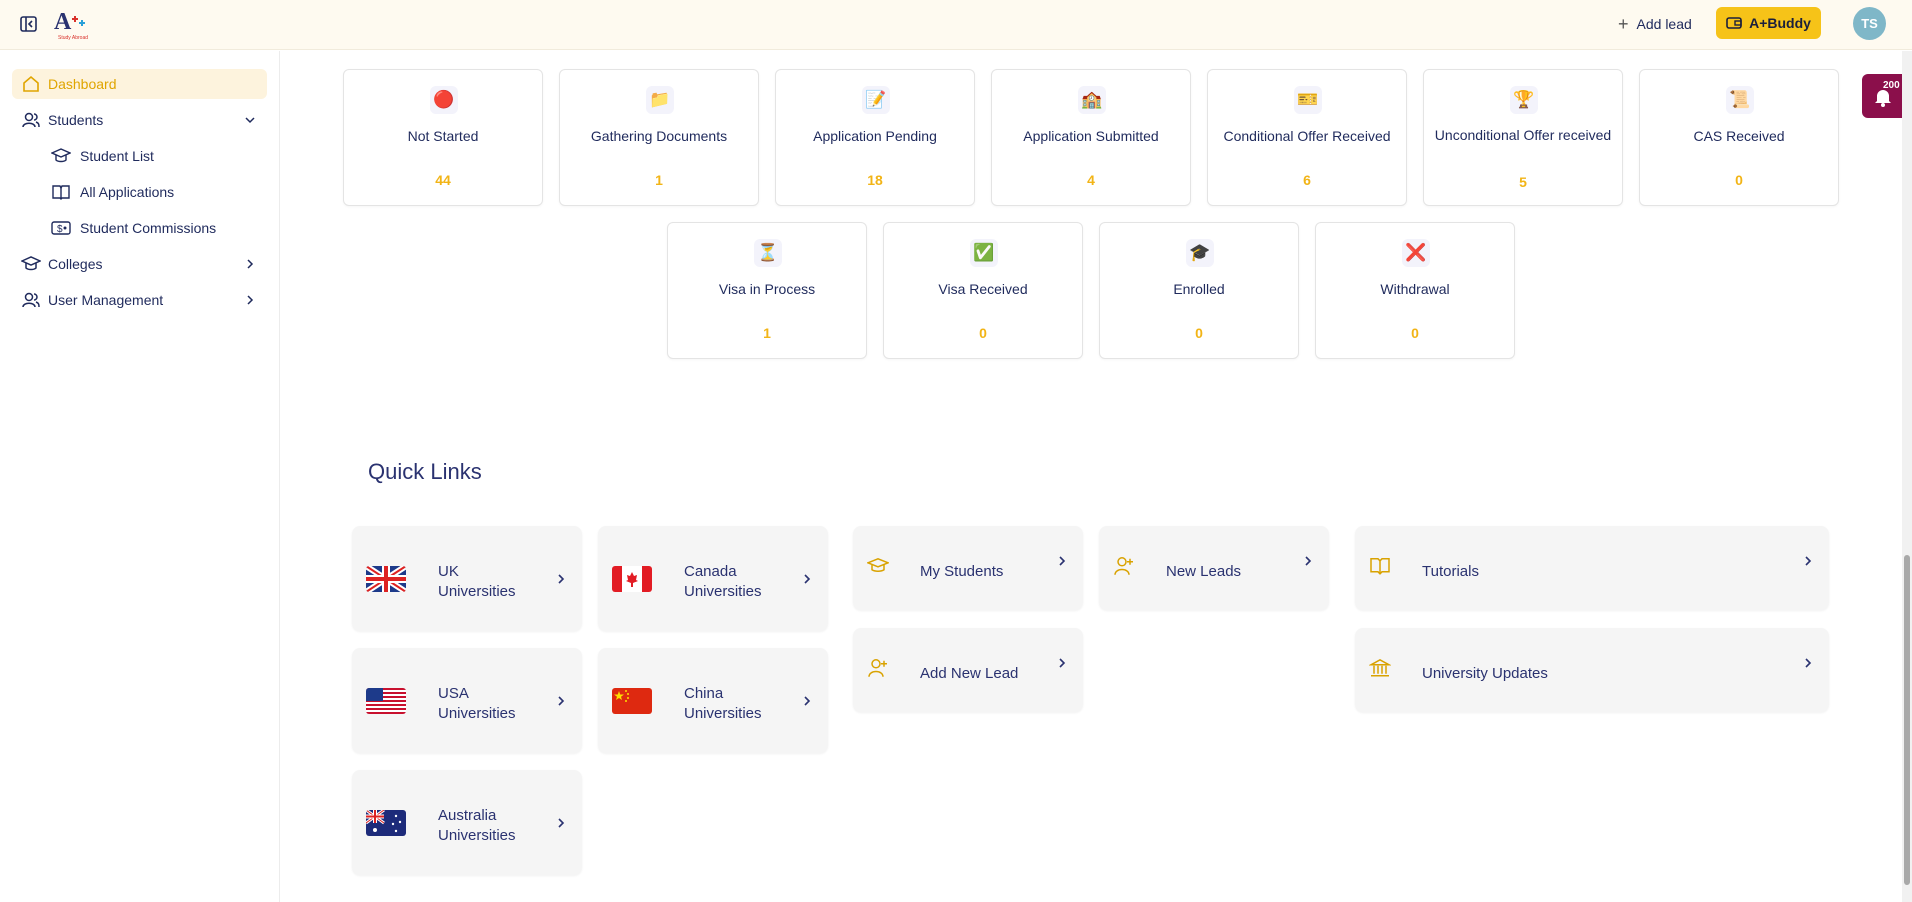 The height and width of the screenshot is (902, 1912). What do you see at coordinates (63, 22) in the screenshot?
I see `svg-text: A` at bounding box center [63, 22].